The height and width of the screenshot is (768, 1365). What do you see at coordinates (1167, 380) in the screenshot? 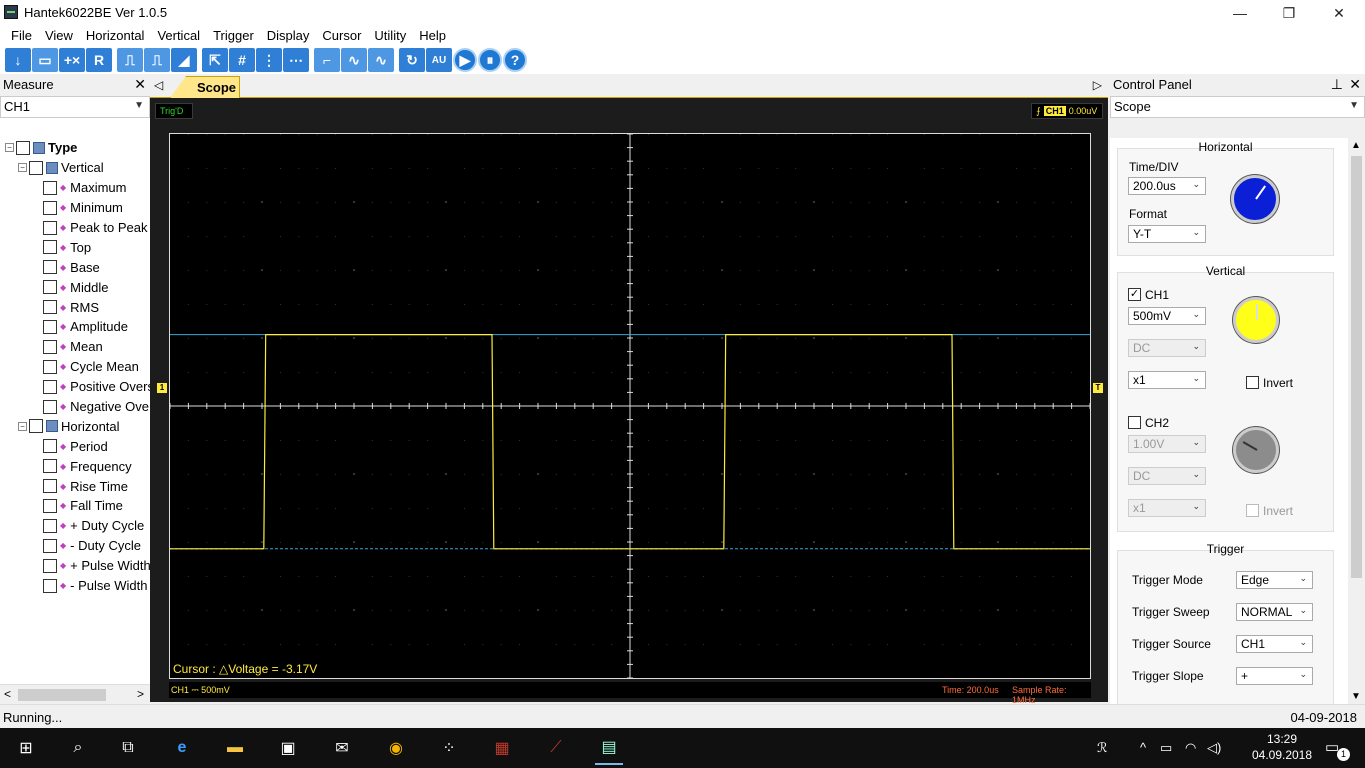
I see `ch1-probe-select: x1 ⌄` at bounding box center [1167, 380].